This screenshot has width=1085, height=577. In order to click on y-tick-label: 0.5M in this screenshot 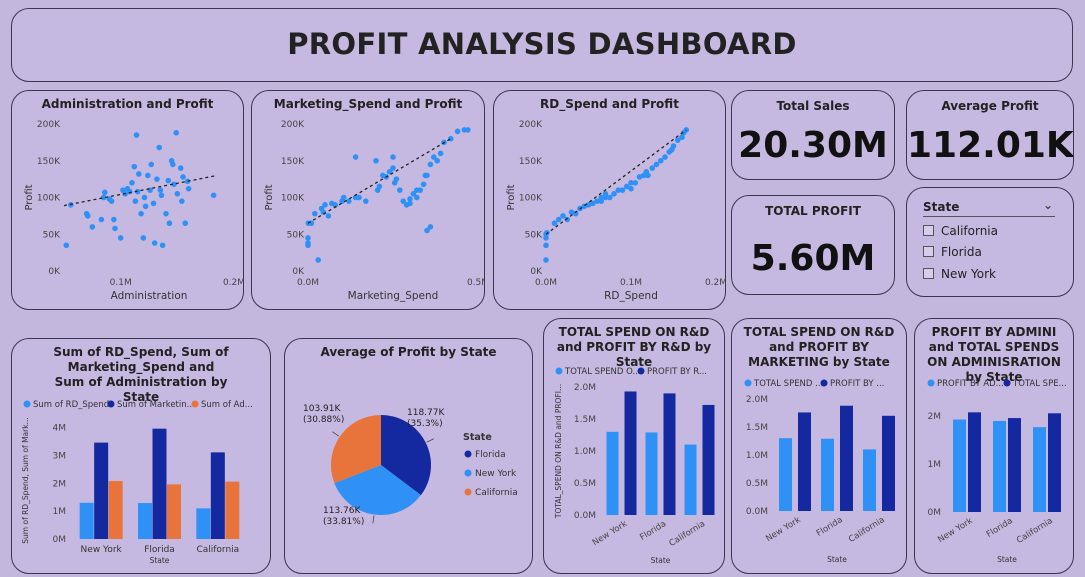, I will do `click(757, 484)`.